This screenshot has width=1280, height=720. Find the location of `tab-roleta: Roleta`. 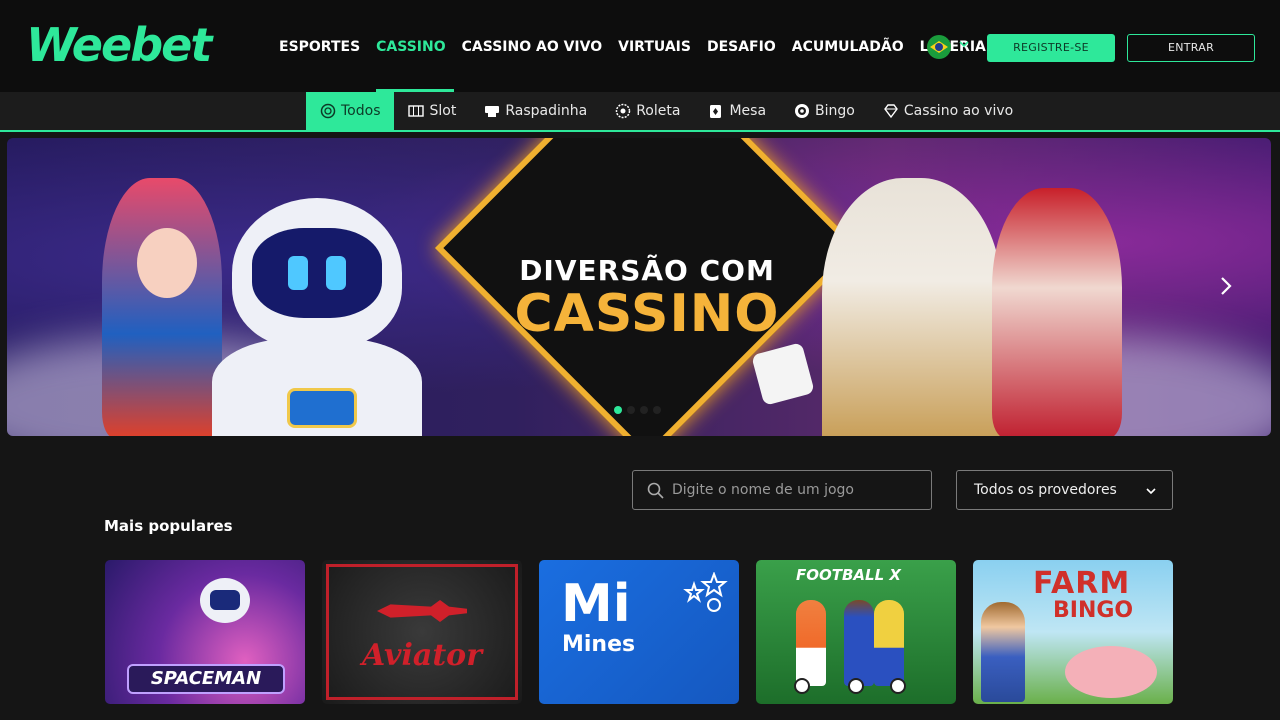

tab-roleta: Roleta is located at coordinates (647, 111).